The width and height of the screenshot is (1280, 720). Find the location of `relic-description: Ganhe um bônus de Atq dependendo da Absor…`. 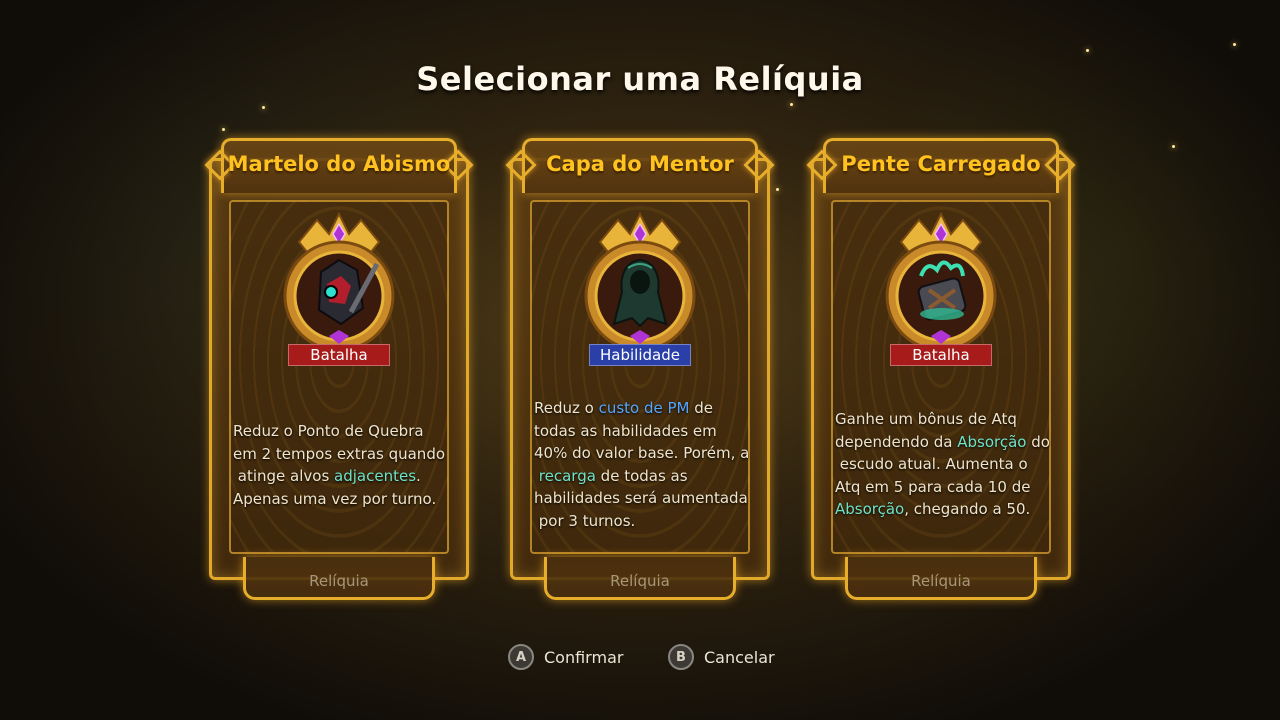

relic-description: Ganhe um bônus de Atq dependendo da Absor… is located at coordinates (942, 464).